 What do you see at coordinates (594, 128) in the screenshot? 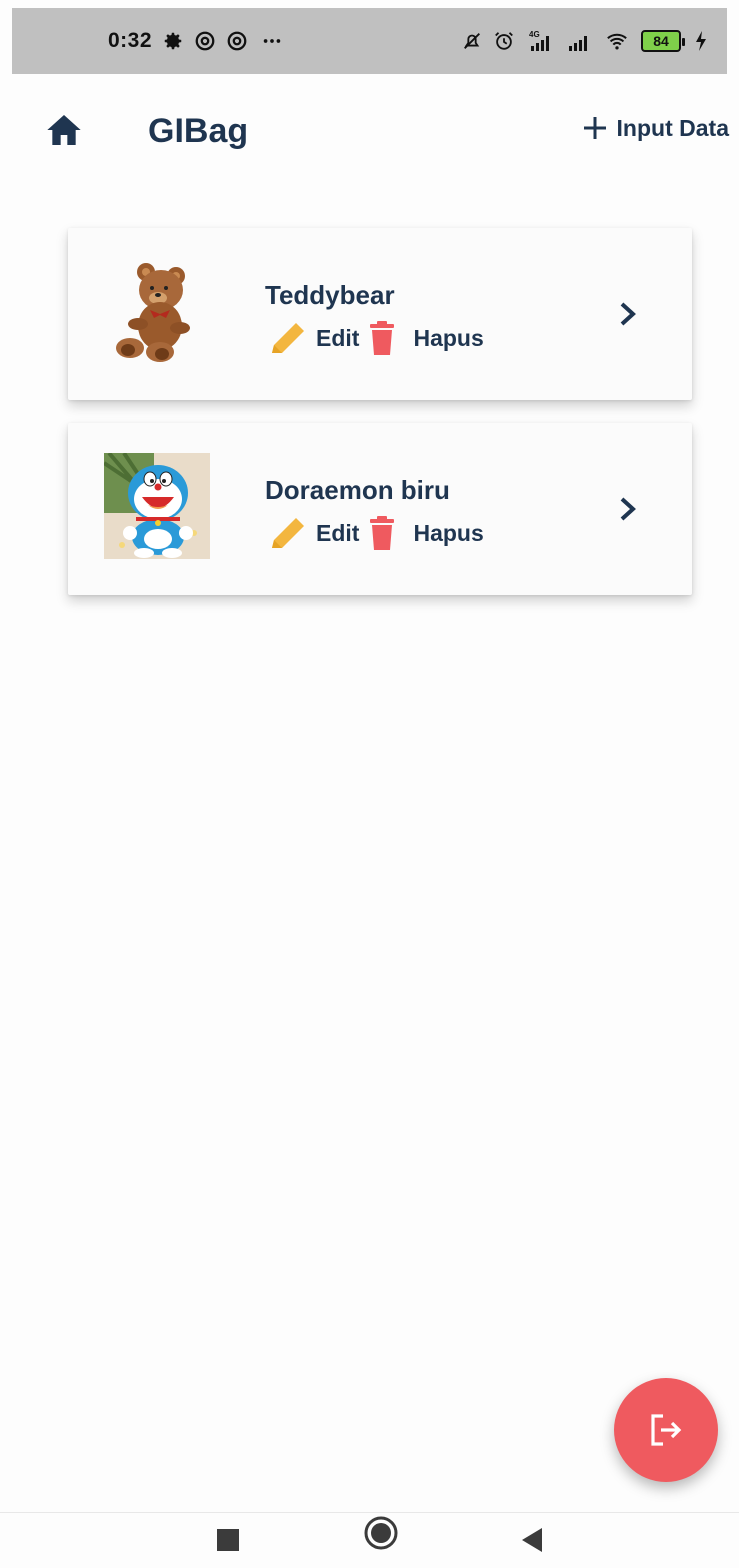
I see `plus-icon` at bounding box center [594, 128].